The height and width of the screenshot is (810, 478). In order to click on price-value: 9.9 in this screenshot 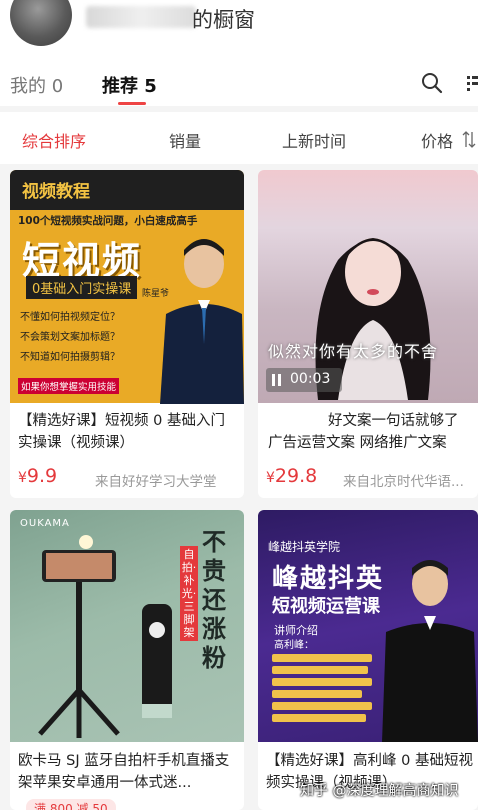, I will do `click(42, 476)`.